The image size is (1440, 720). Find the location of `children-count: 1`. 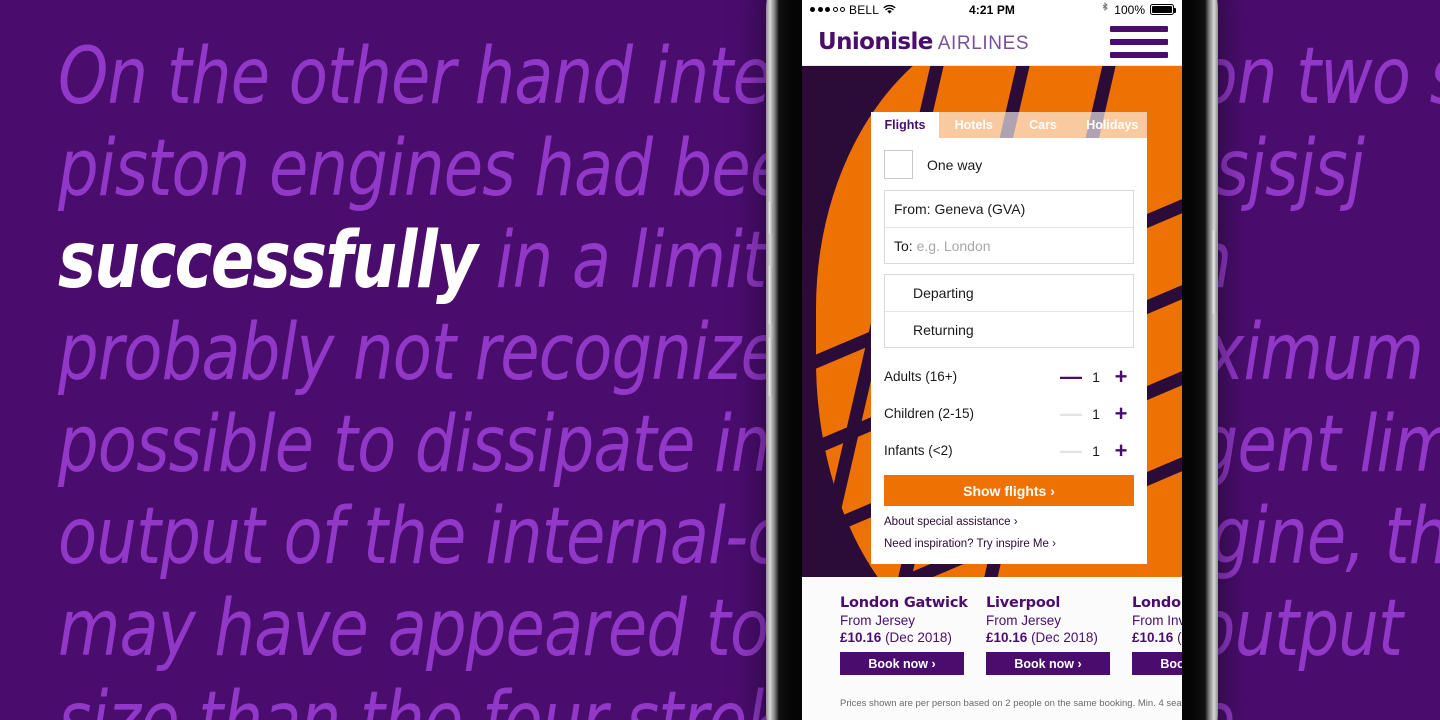

children-count: 1 is located at coordinates (1096, 413).